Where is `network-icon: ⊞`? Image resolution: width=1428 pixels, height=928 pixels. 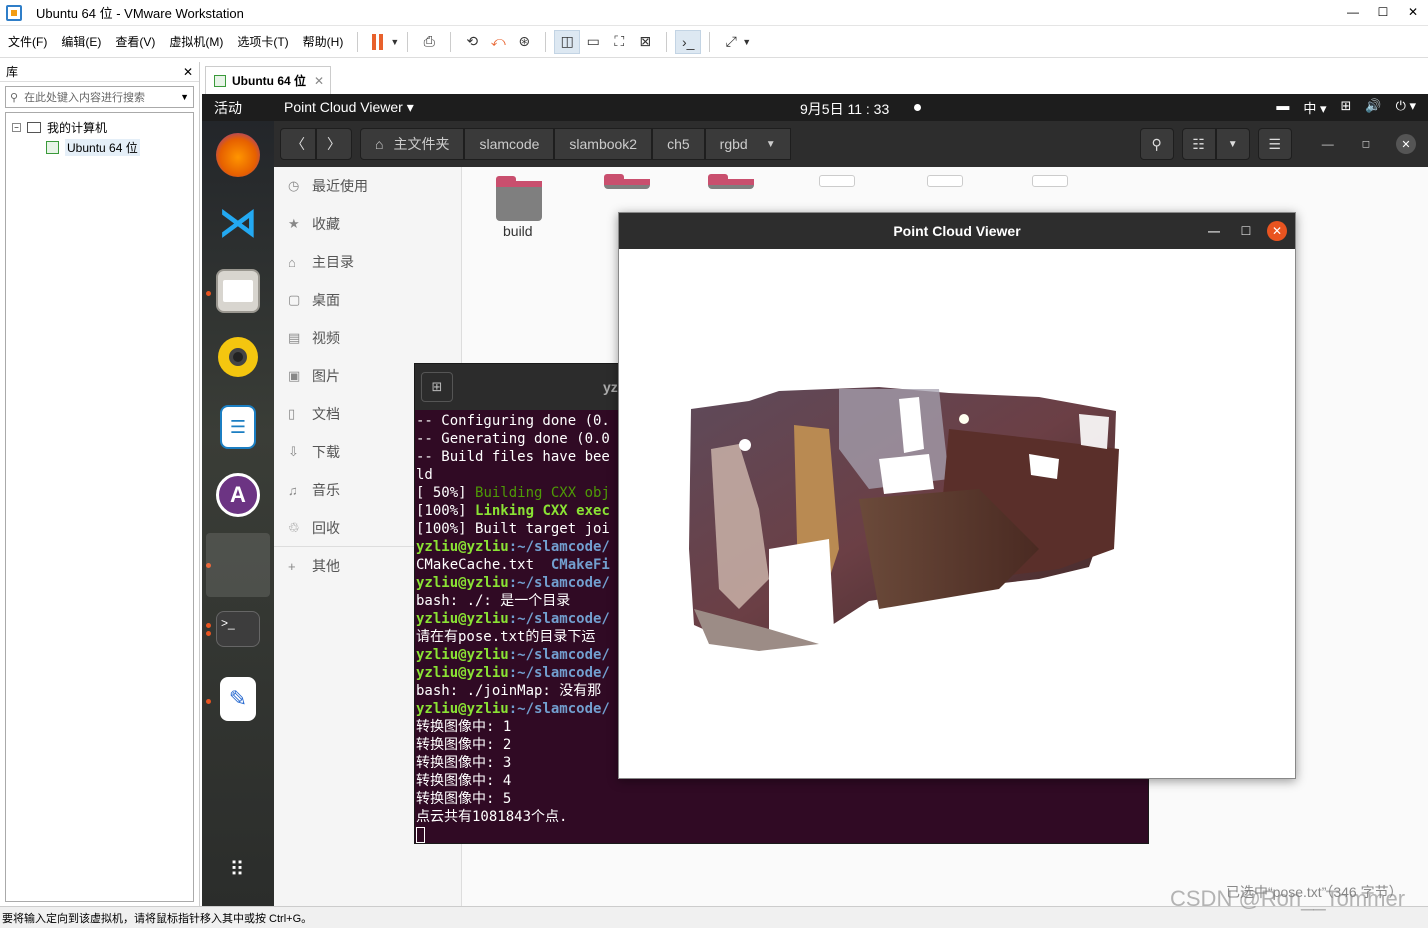 network-icon: ⊞ is located at coordinates (1345, 107).